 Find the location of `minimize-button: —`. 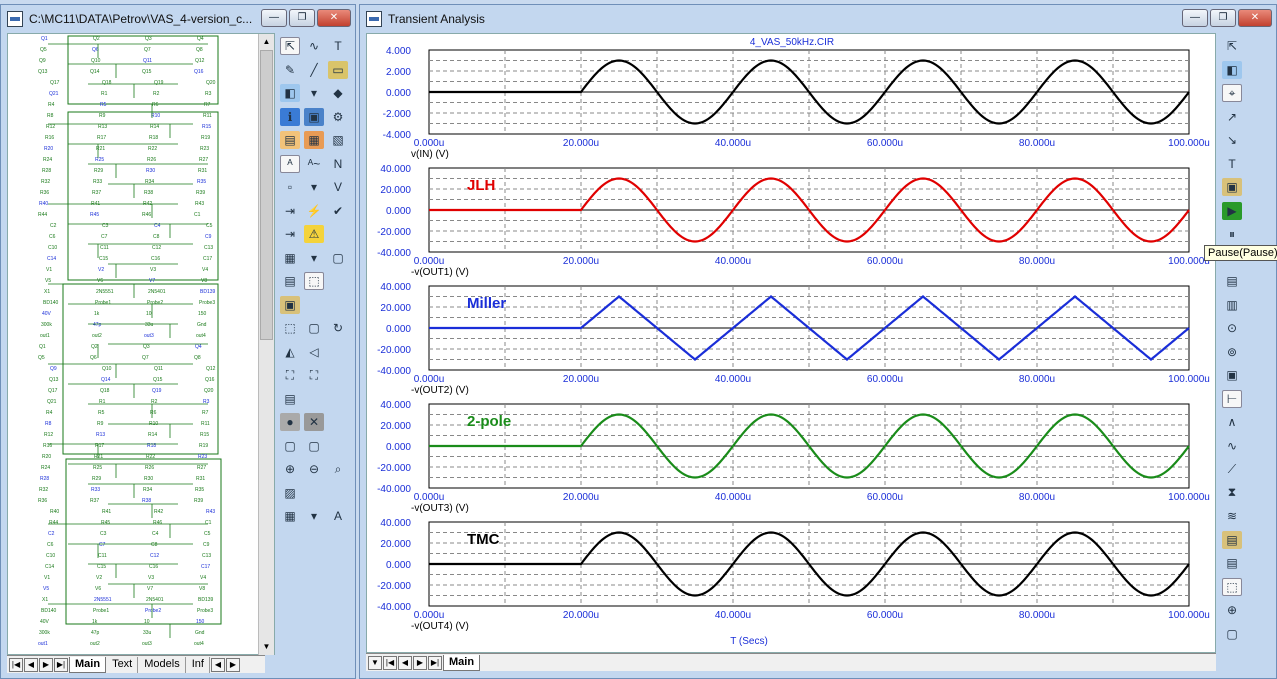

minimize-button: — is located at coordinates (274, 18).